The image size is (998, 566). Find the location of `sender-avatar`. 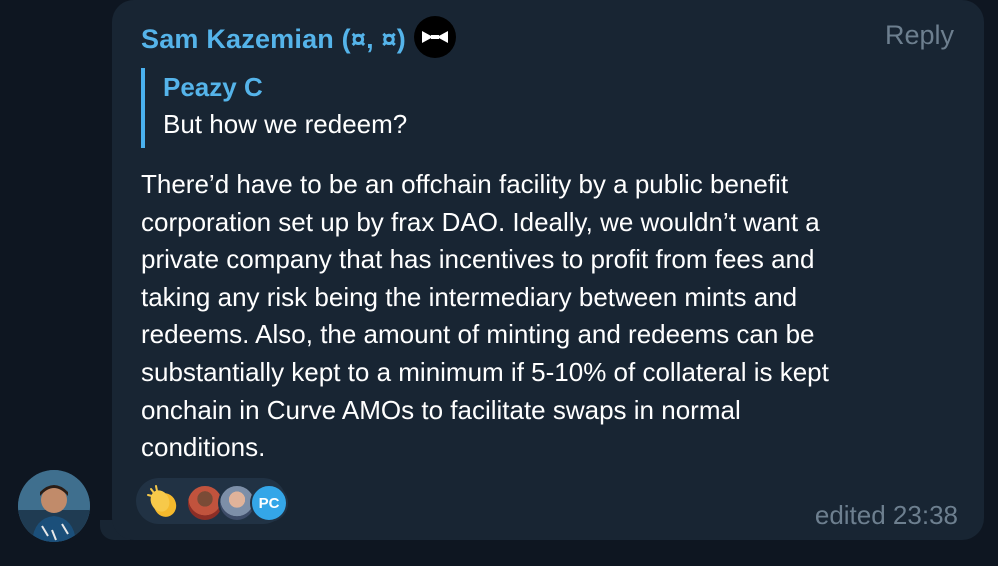

sender-avatar is located at coordinates (54, 506).